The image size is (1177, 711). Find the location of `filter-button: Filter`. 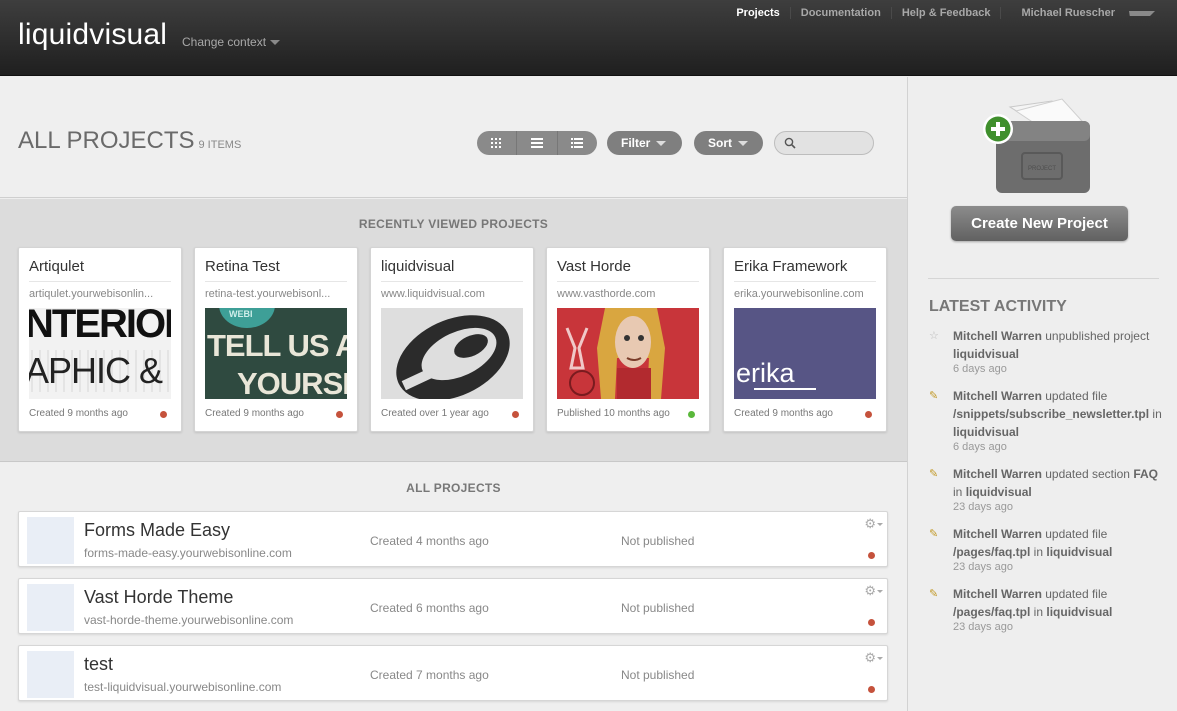

filter-button: Filter is located at coordinates (644, 143).